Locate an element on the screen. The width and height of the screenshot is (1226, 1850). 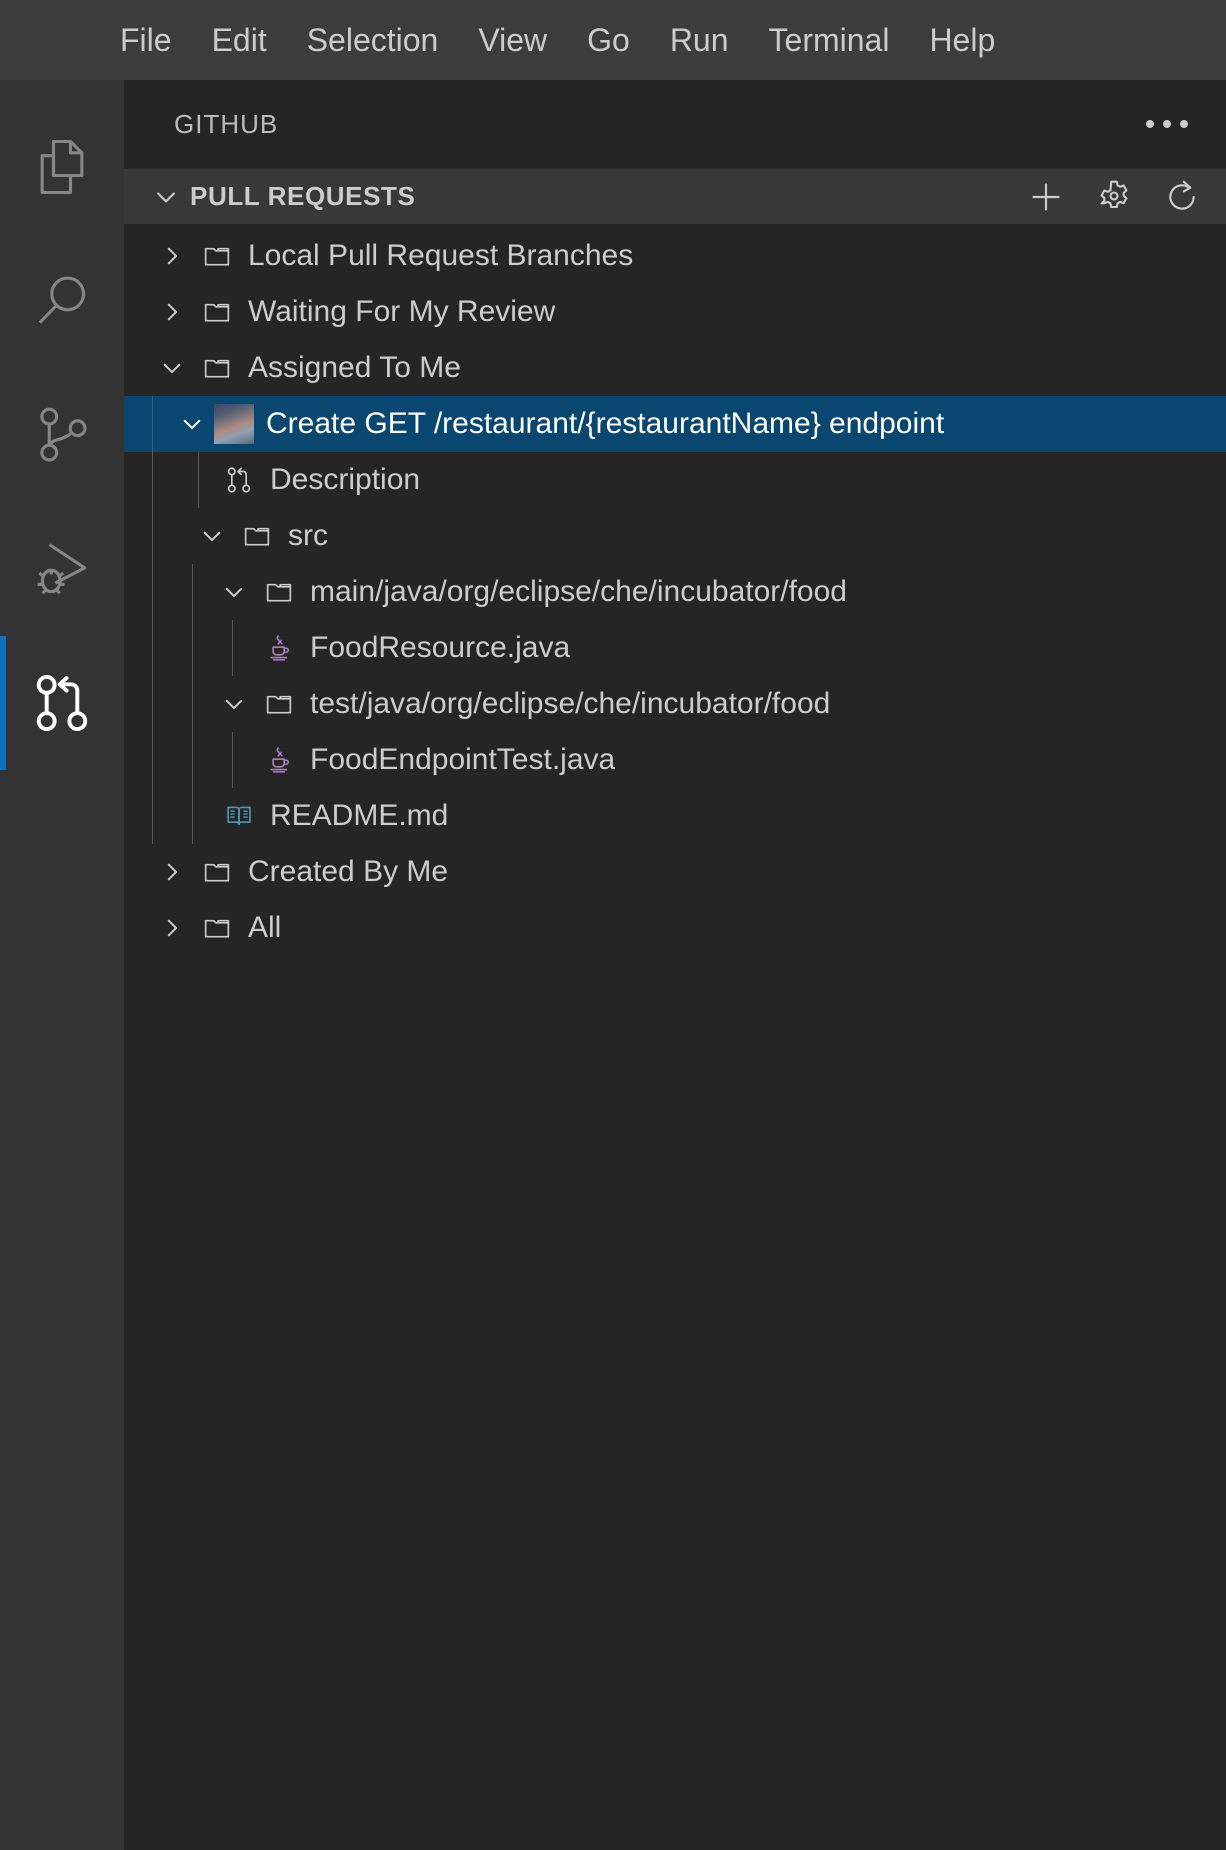
source-control-icon is located at coordinates (62, 435).